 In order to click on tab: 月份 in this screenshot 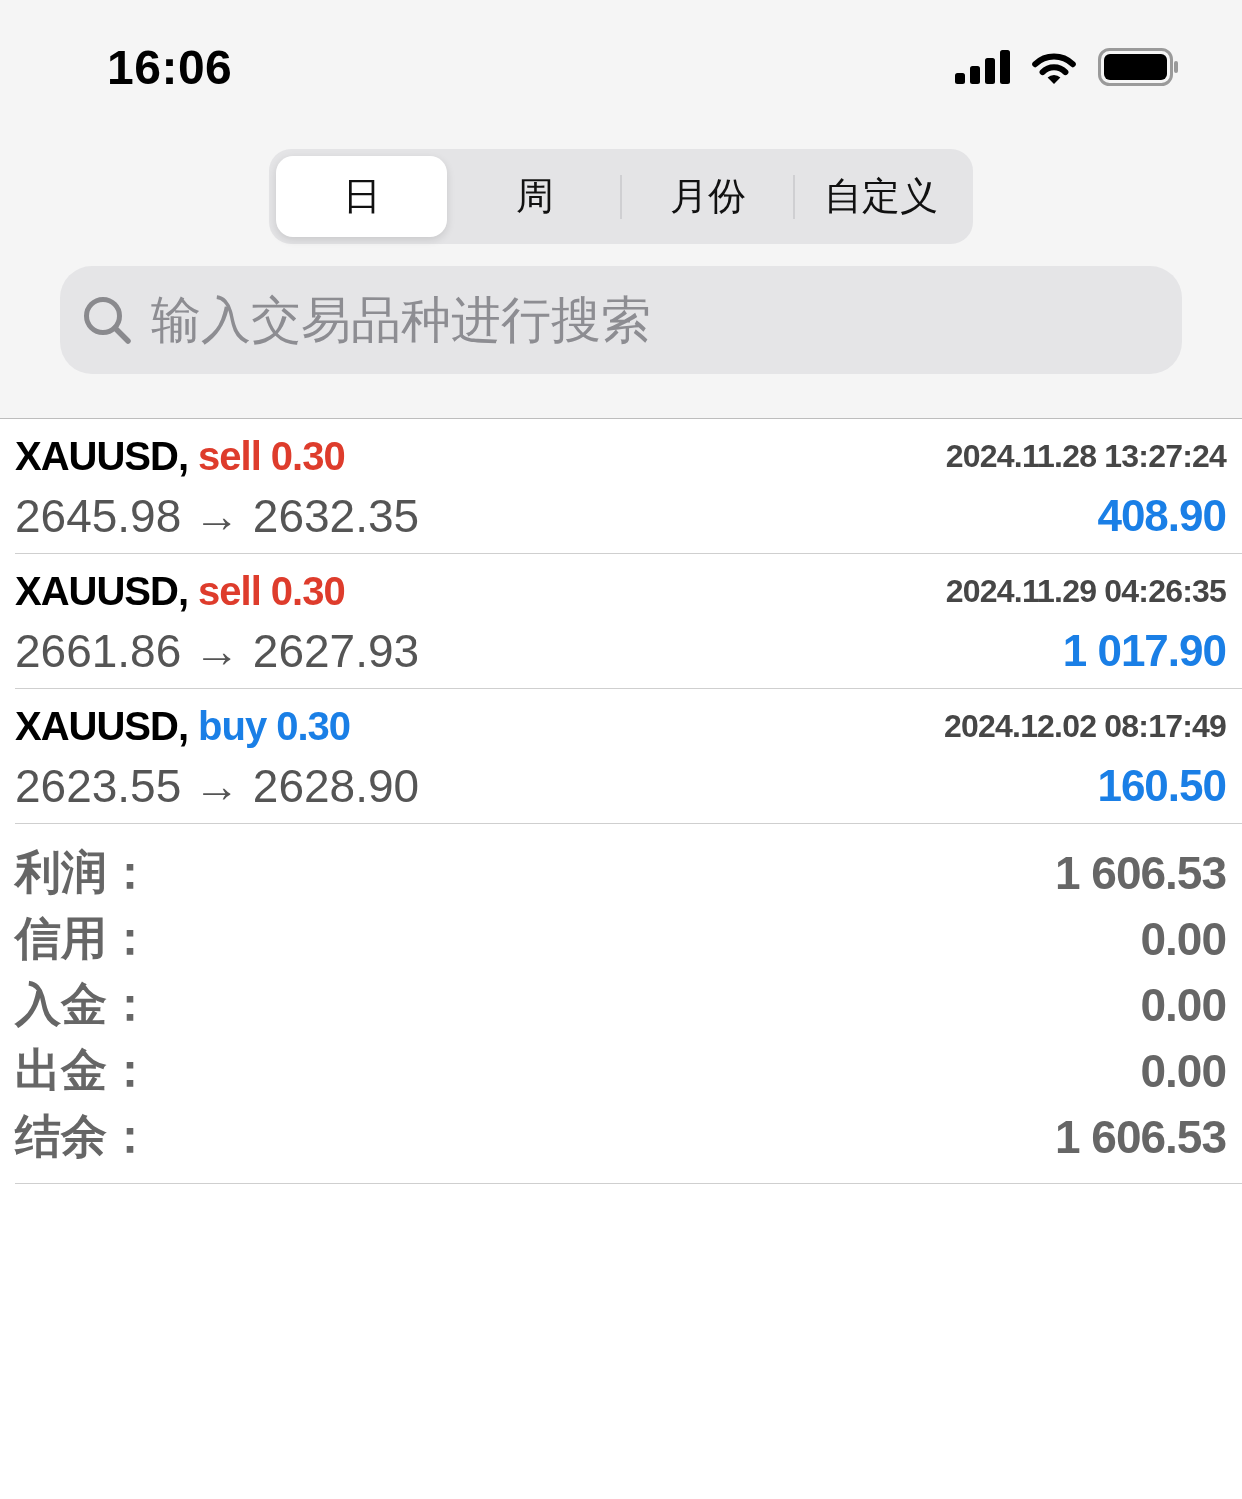, I will do `click(707, 196)`.